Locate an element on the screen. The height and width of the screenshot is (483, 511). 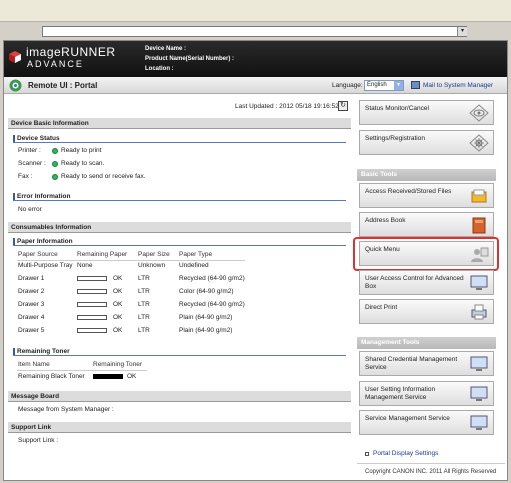
settings-registration-button: Settings/Registration is located at coordinates (426, 142).